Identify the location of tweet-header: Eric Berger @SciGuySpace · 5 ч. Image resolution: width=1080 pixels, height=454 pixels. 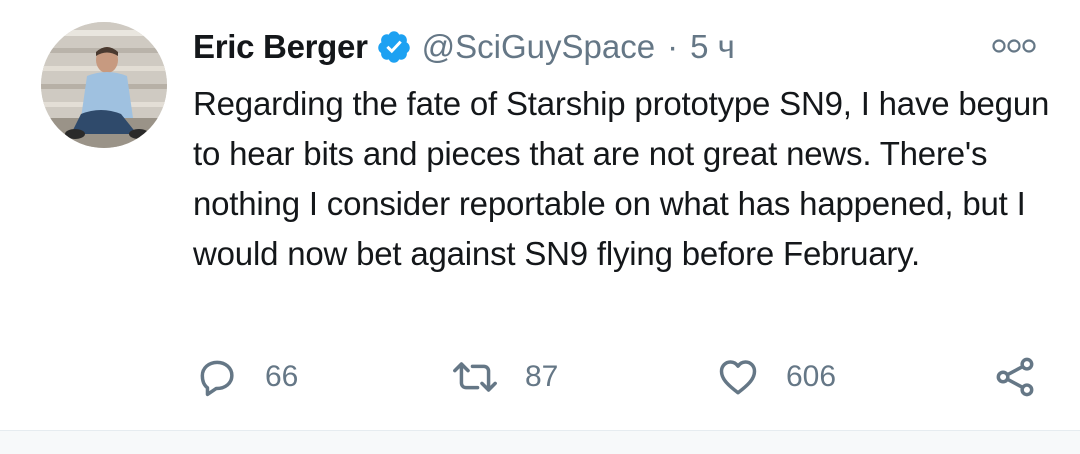
(464, 47).